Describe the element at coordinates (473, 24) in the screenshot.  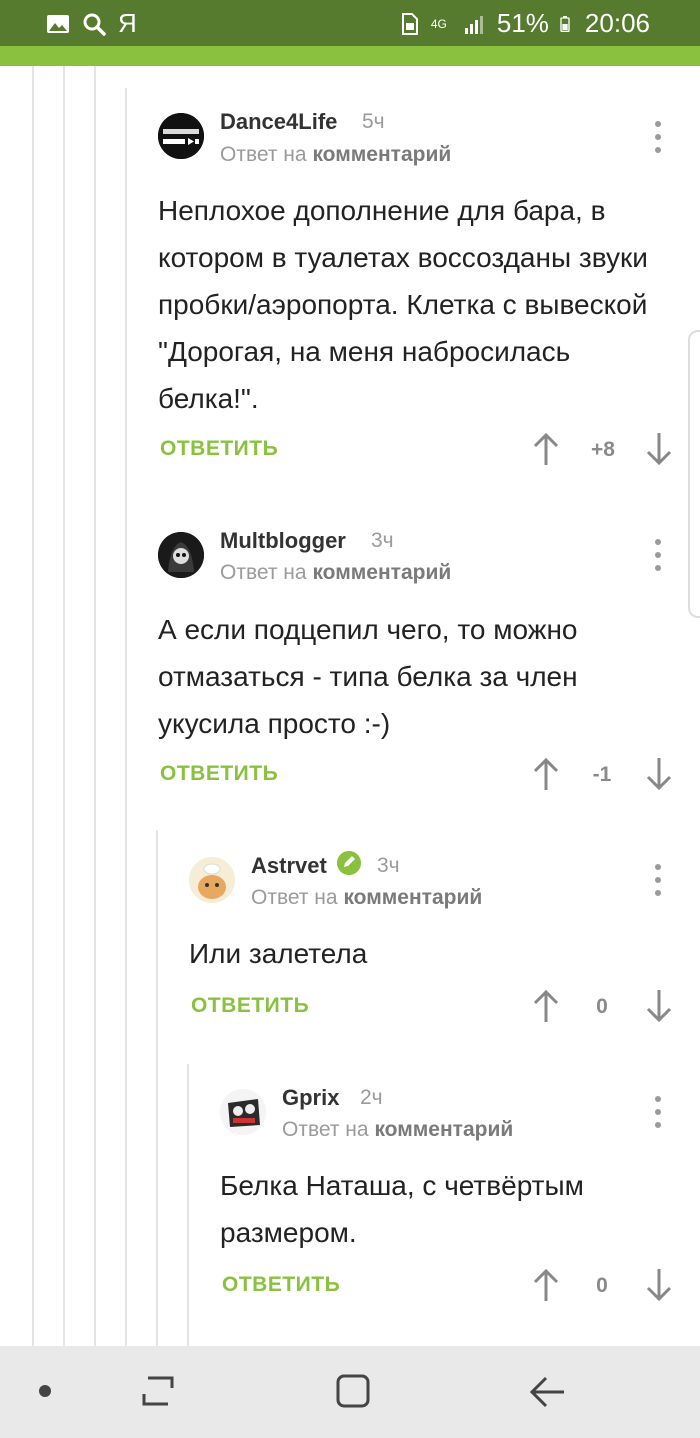
I see `signal-icon` at that location.